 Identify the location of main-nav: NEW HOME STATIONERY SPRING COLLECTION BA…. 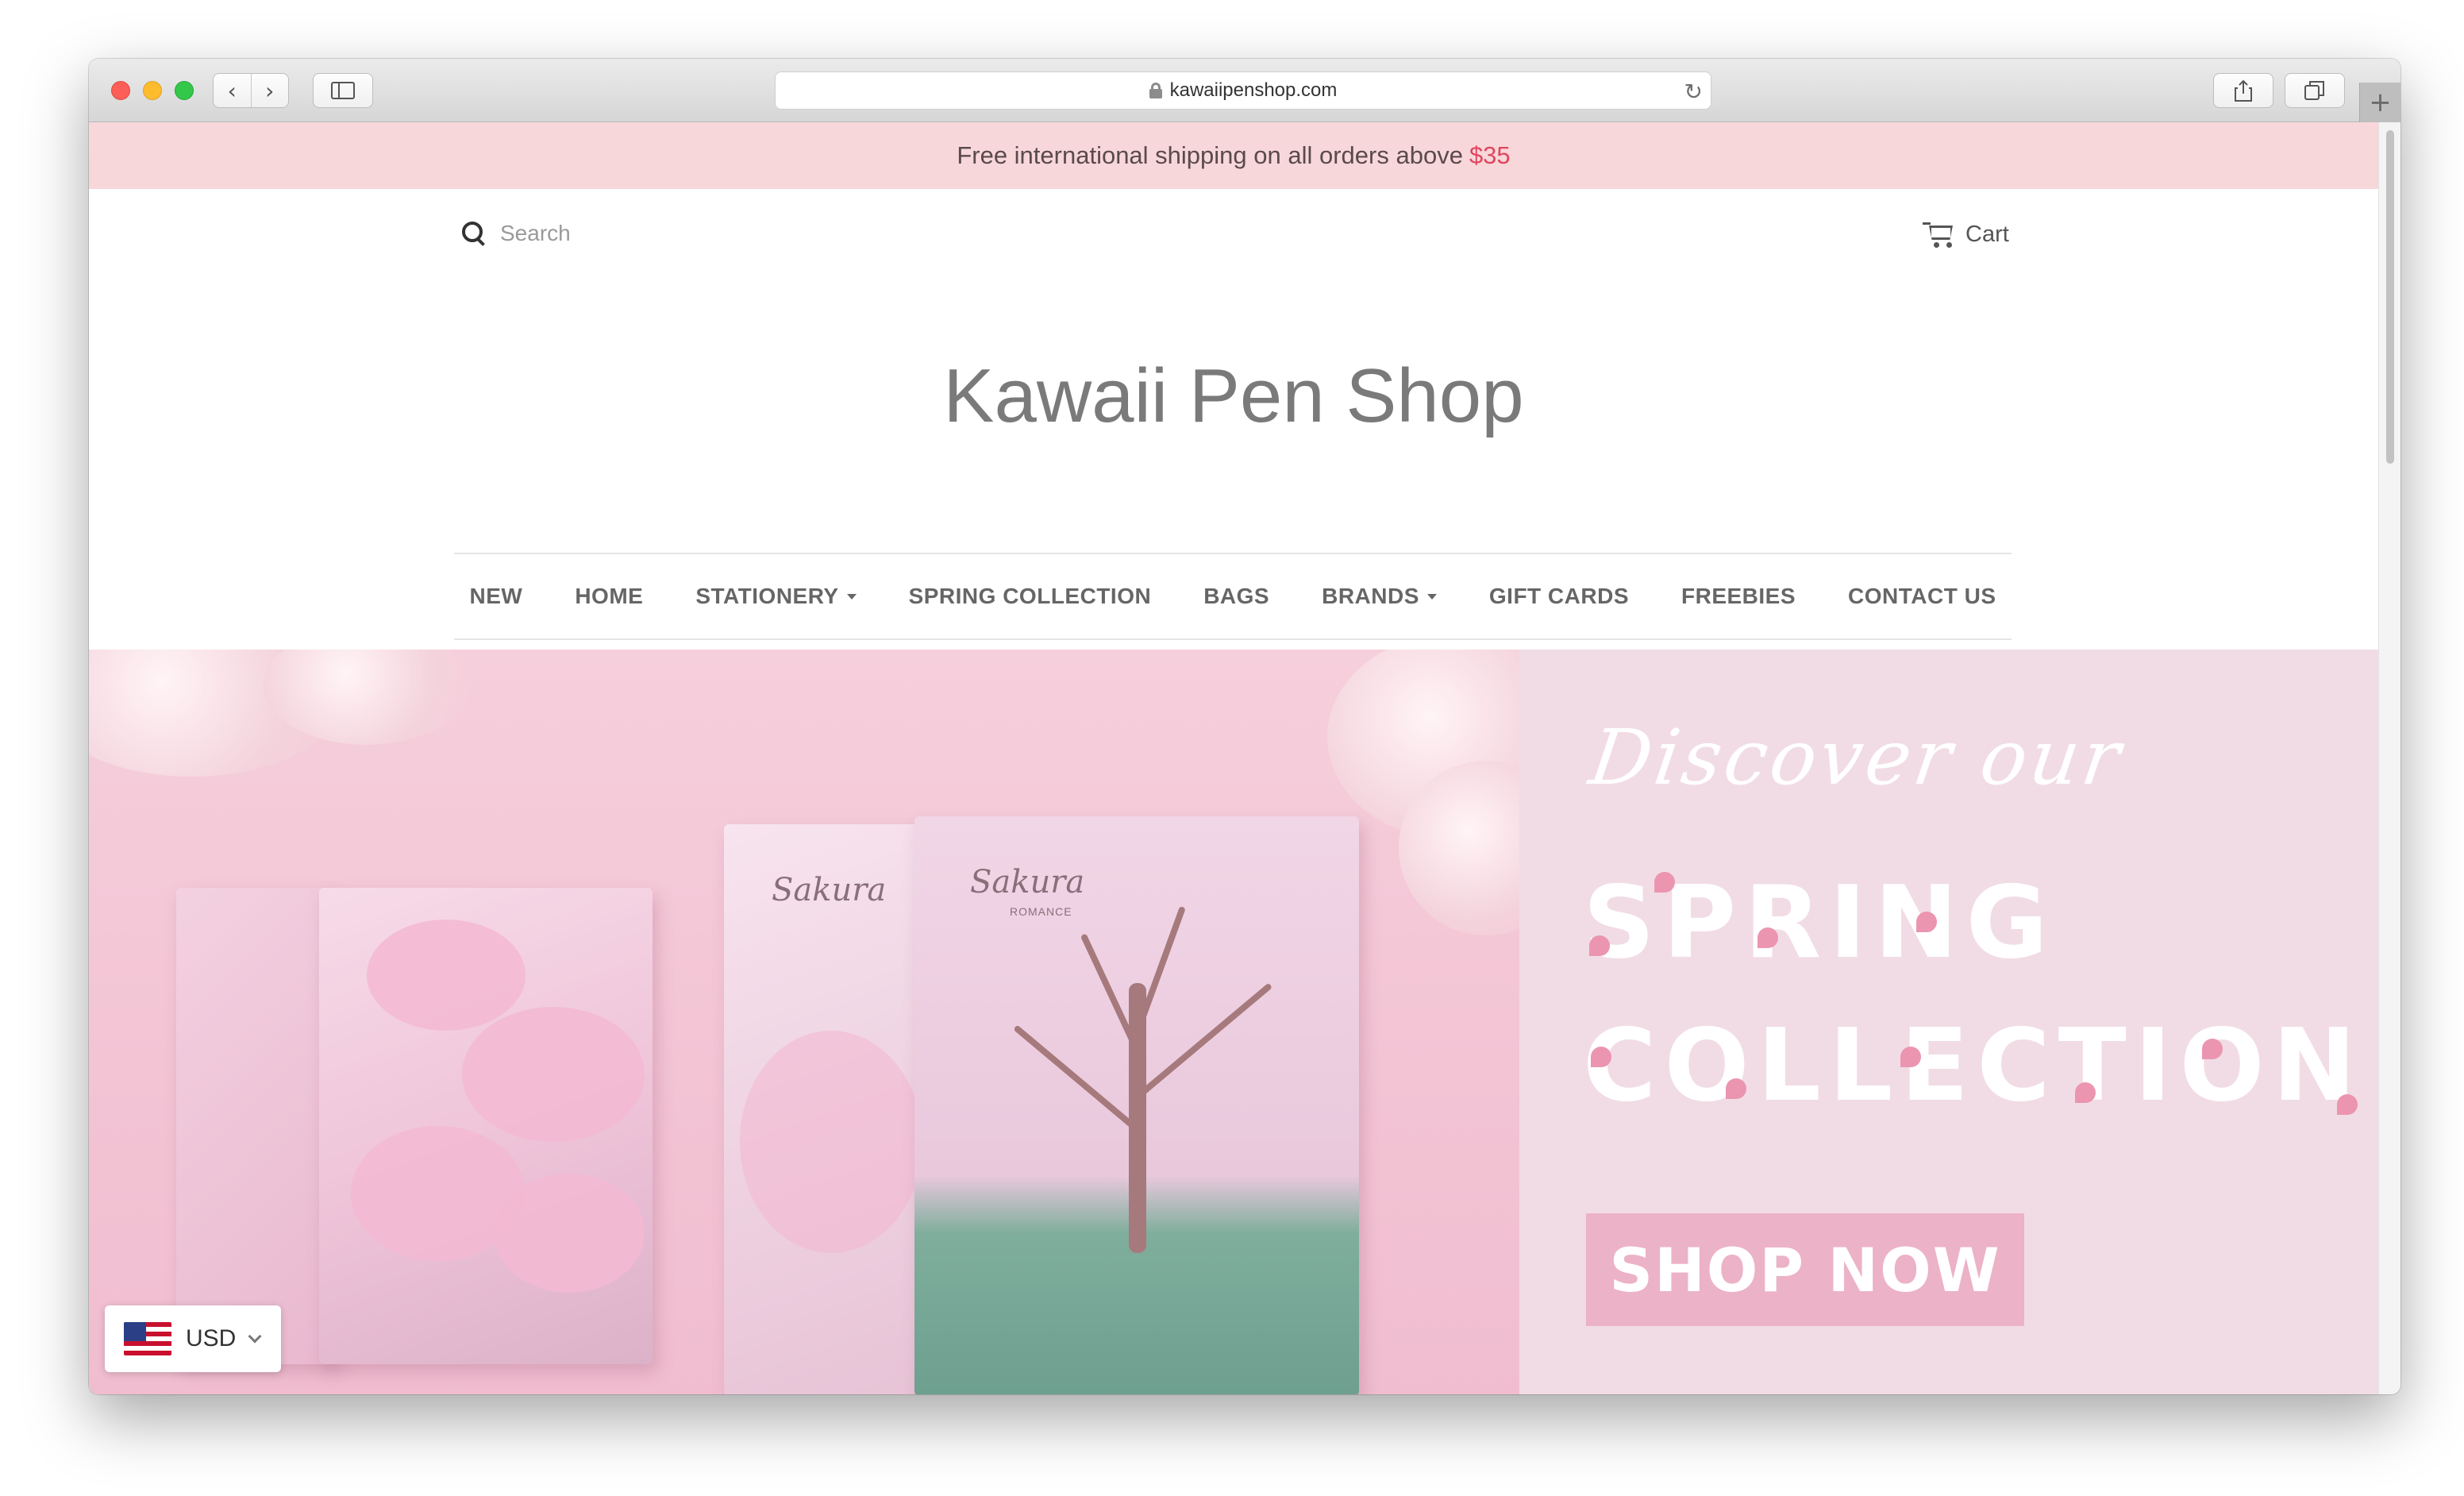
(1233, 596).